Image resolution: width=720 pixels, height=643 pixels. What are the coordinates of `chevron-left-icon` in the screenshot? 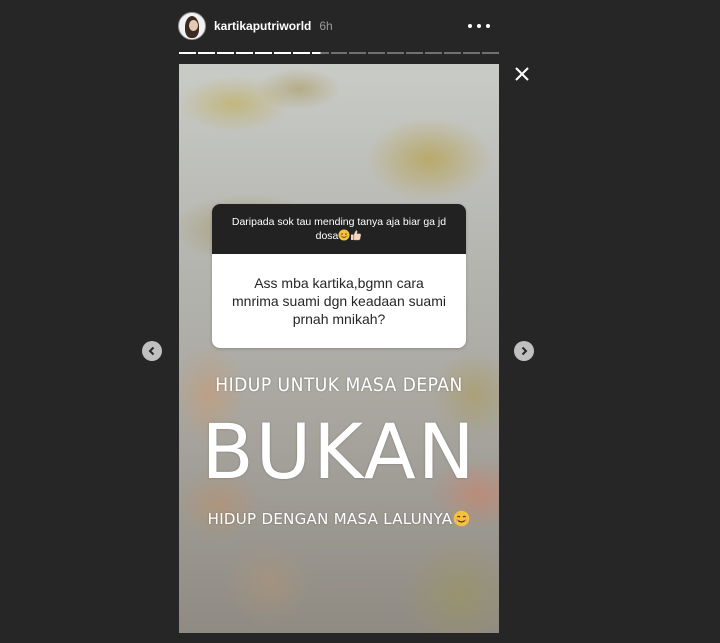 It's located at (151, 351).